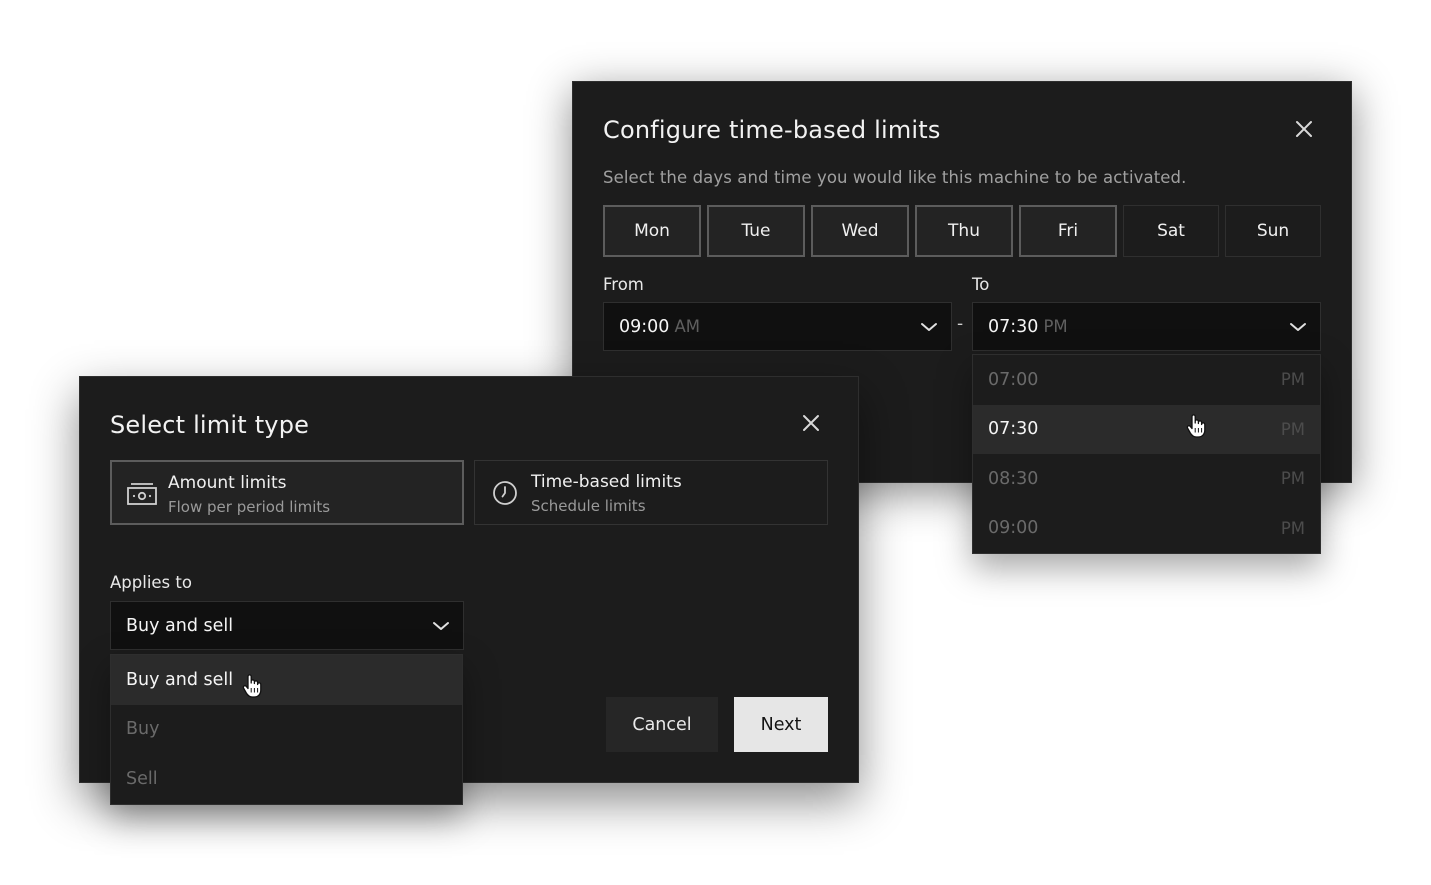  Describe the element at coordinates (606, 482) in the screenshot. I see `option-title: Time-based limits` at that location.